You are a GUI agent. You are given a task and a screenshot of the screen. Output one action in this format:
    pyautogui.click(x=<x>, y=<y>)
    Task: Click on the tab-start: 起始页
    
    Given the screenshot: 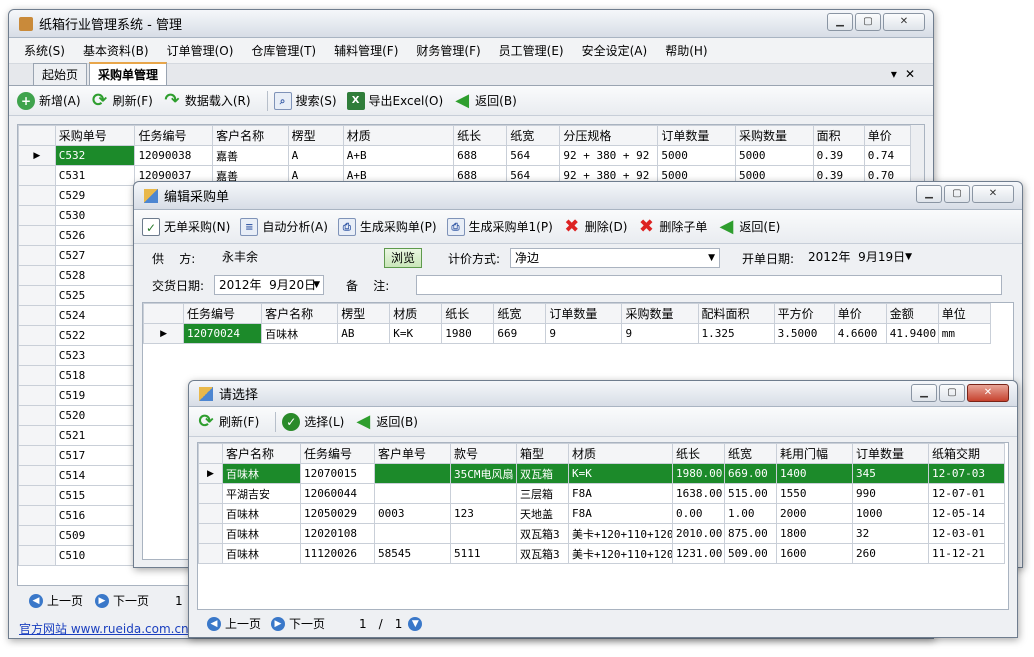 What is the action you would take?
    pyautogui.click(x=60, y=74)
    